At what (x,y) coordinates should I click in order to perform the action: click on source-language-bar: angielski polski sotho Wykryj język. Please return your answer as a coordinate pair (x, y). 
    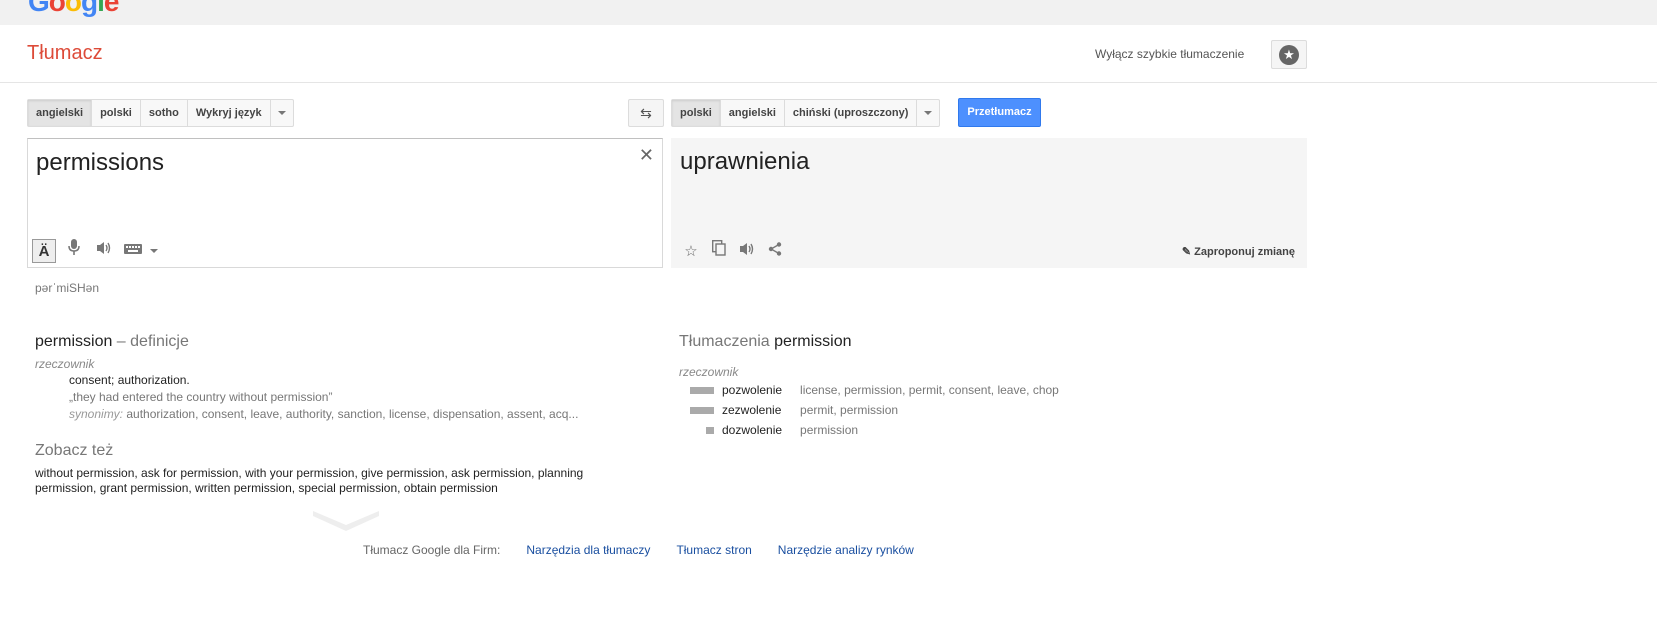
    Looking at the image, I should click on (160, 113).